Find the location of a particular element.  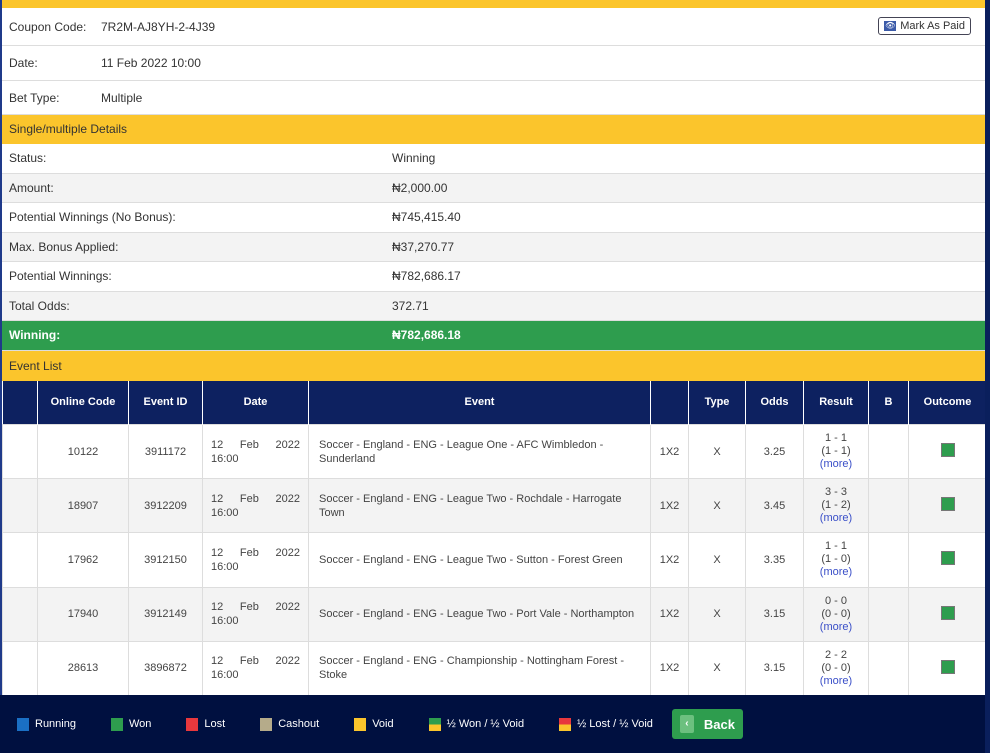

detail-value: ₦745,415.40 is located at coordinates (426, 217).